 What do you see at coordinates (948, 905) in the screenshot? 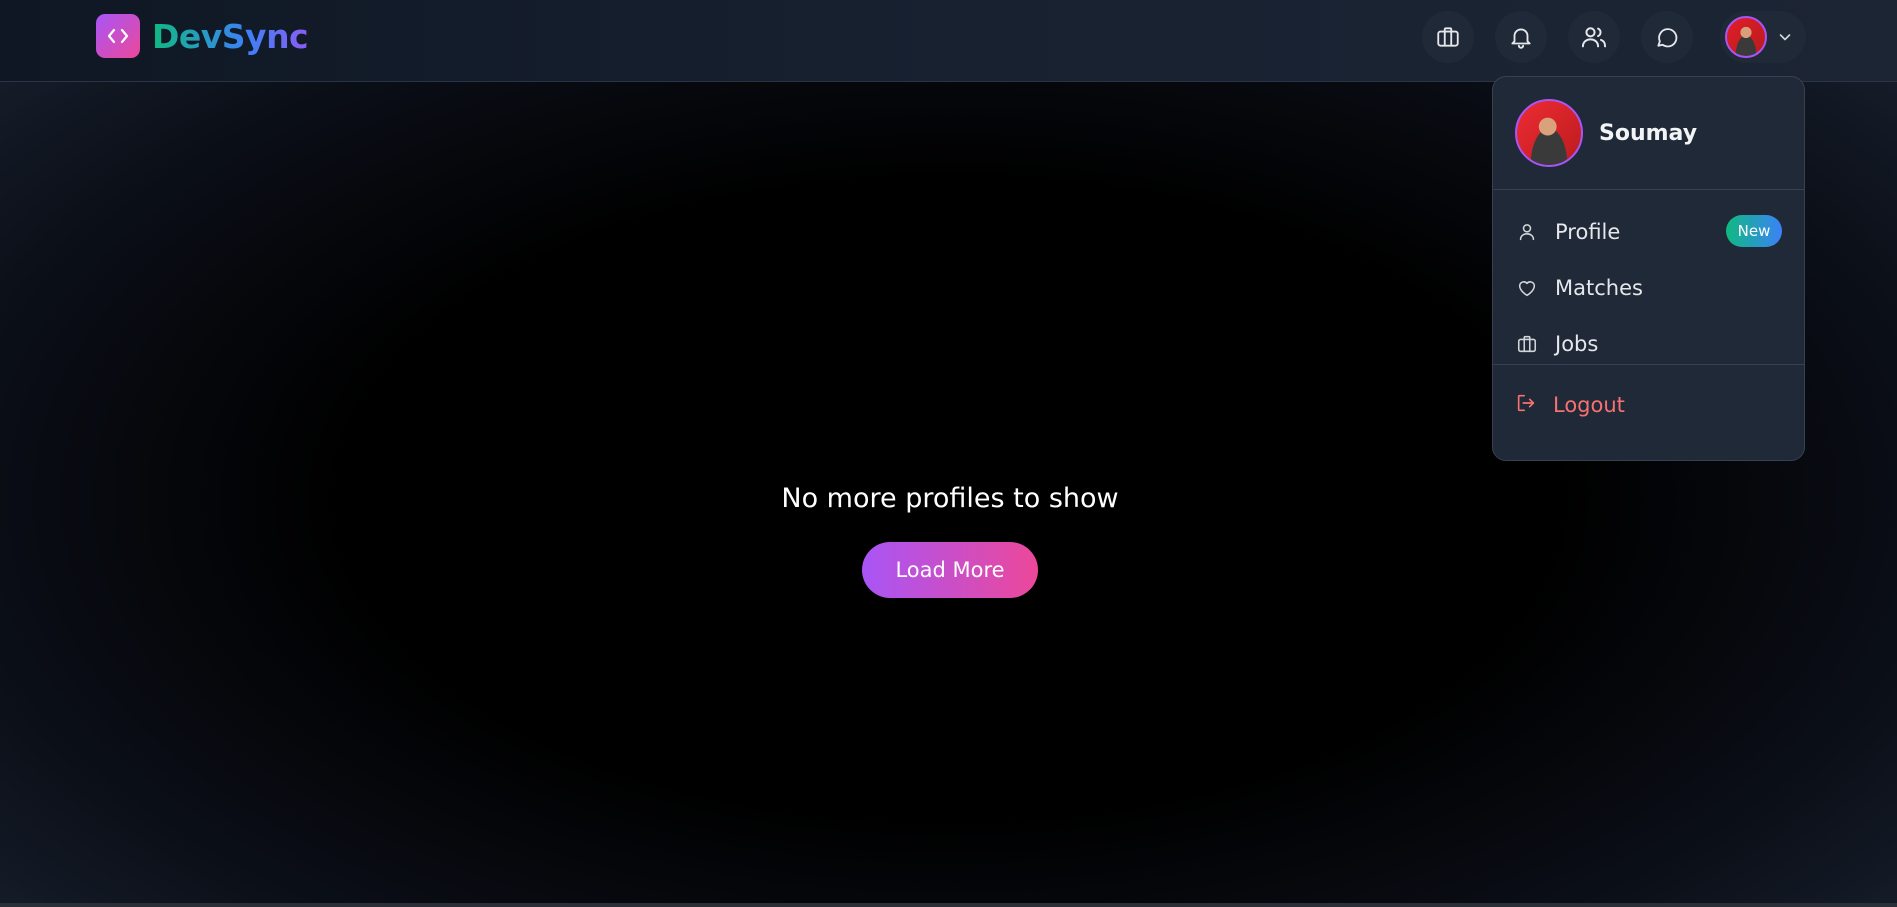
I see `bottom-divider` at bounding box center [948, 905].